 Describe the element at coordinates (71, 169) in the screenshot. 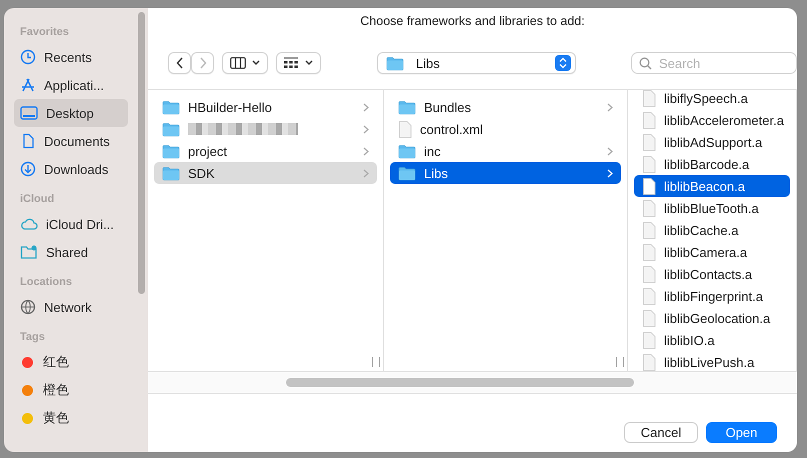

I see `sidebar-item: Downloads` at that location.